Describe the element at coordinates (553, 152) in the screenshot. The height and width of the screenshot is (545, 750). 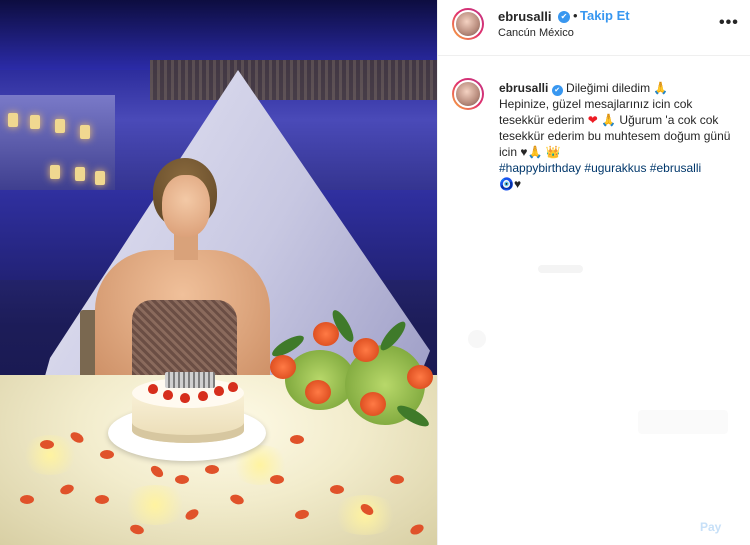
I see `crown-emoji: 👑` at that location.